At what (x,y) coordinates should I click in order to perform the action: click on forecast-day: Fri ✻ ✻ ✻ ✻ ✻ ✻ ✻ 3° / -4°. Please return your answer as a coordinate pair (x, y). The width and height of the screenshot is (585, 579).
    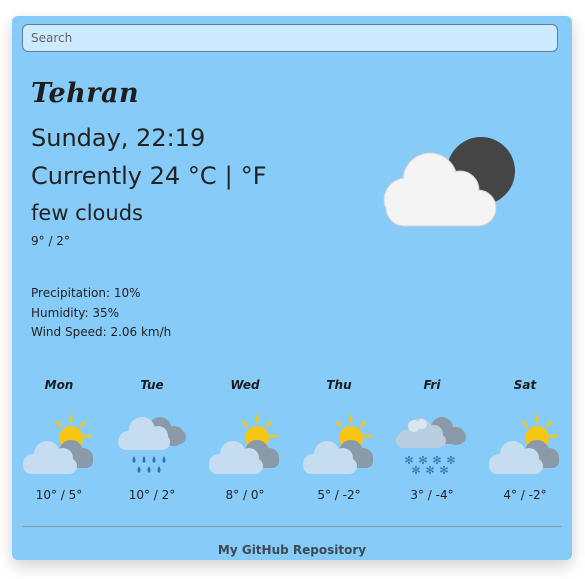
    Looking at the image, I should click on (432, 440).